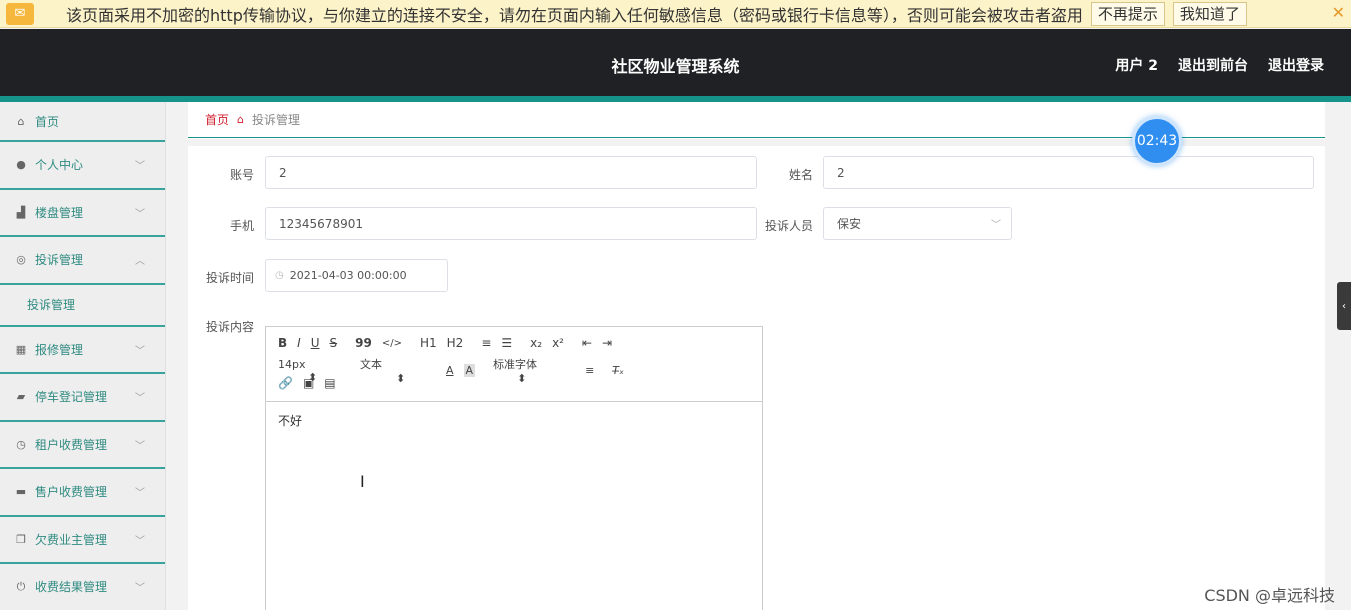 The width and height of the screenshot is (1351, 610). What do you see at coordinates (334, 343) in the screenshot?
I see `strike-button: S` at bounding box center [334, 343].